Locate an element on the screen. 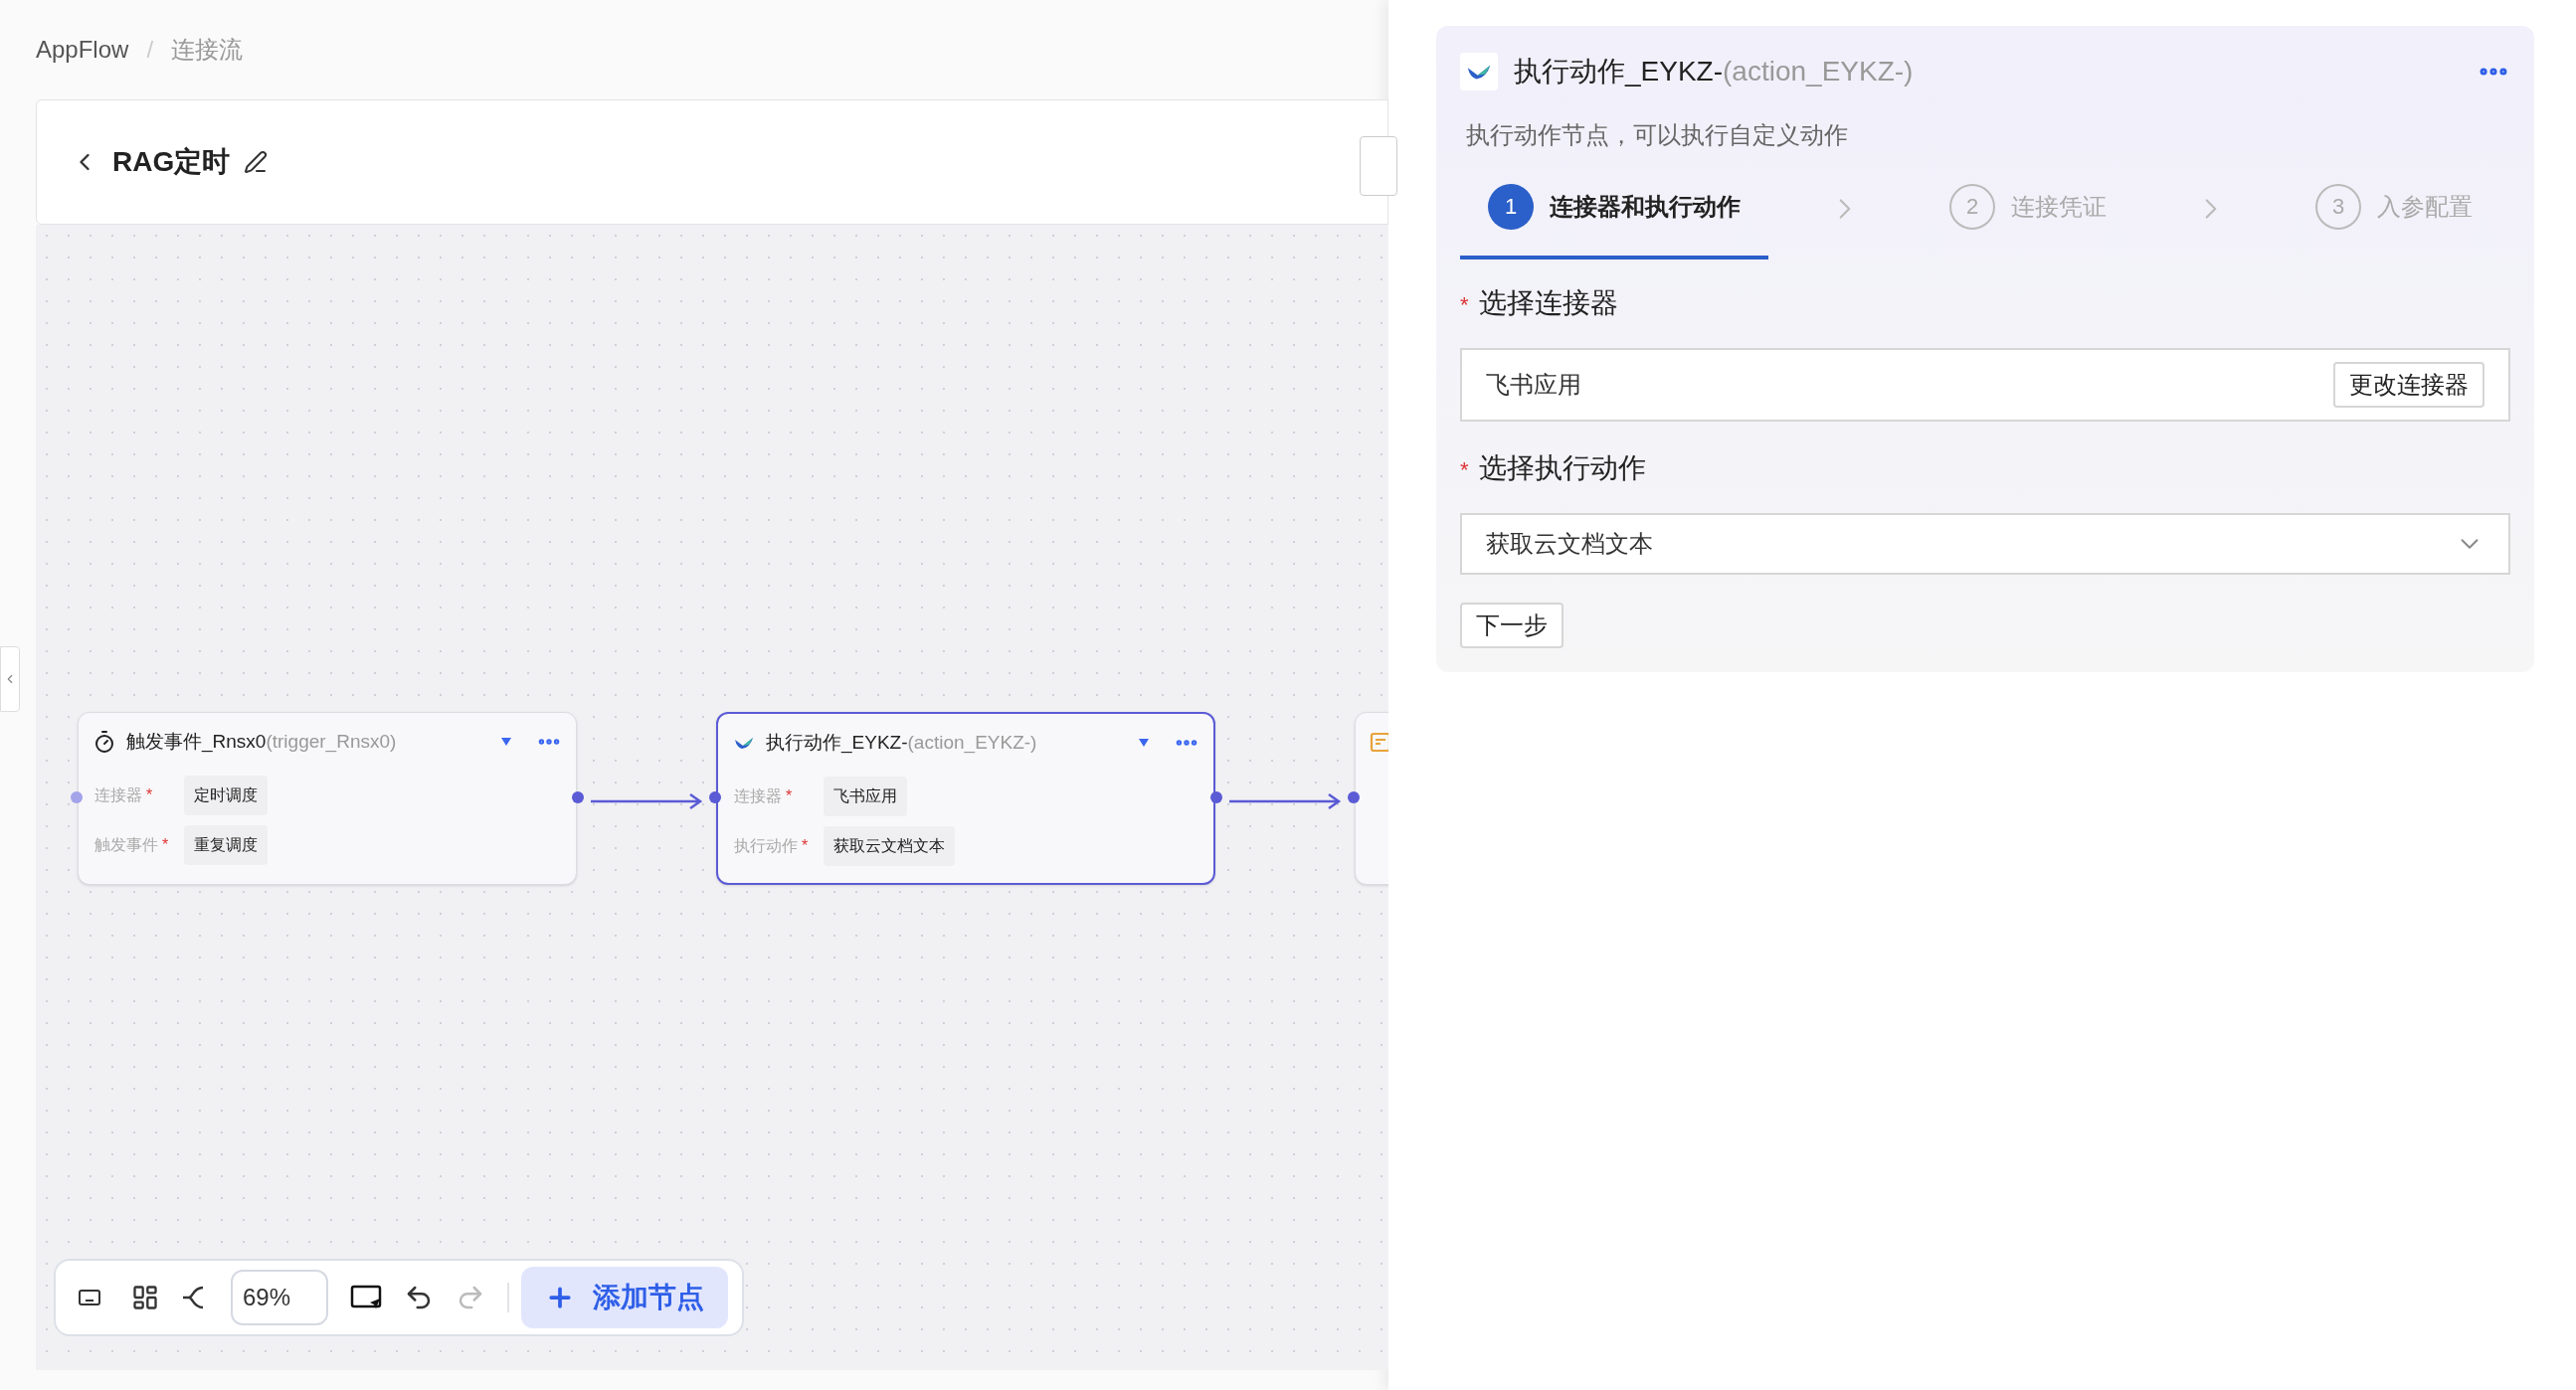  field-label: * 选择执行动作 is located at coordinates (1553, 468).